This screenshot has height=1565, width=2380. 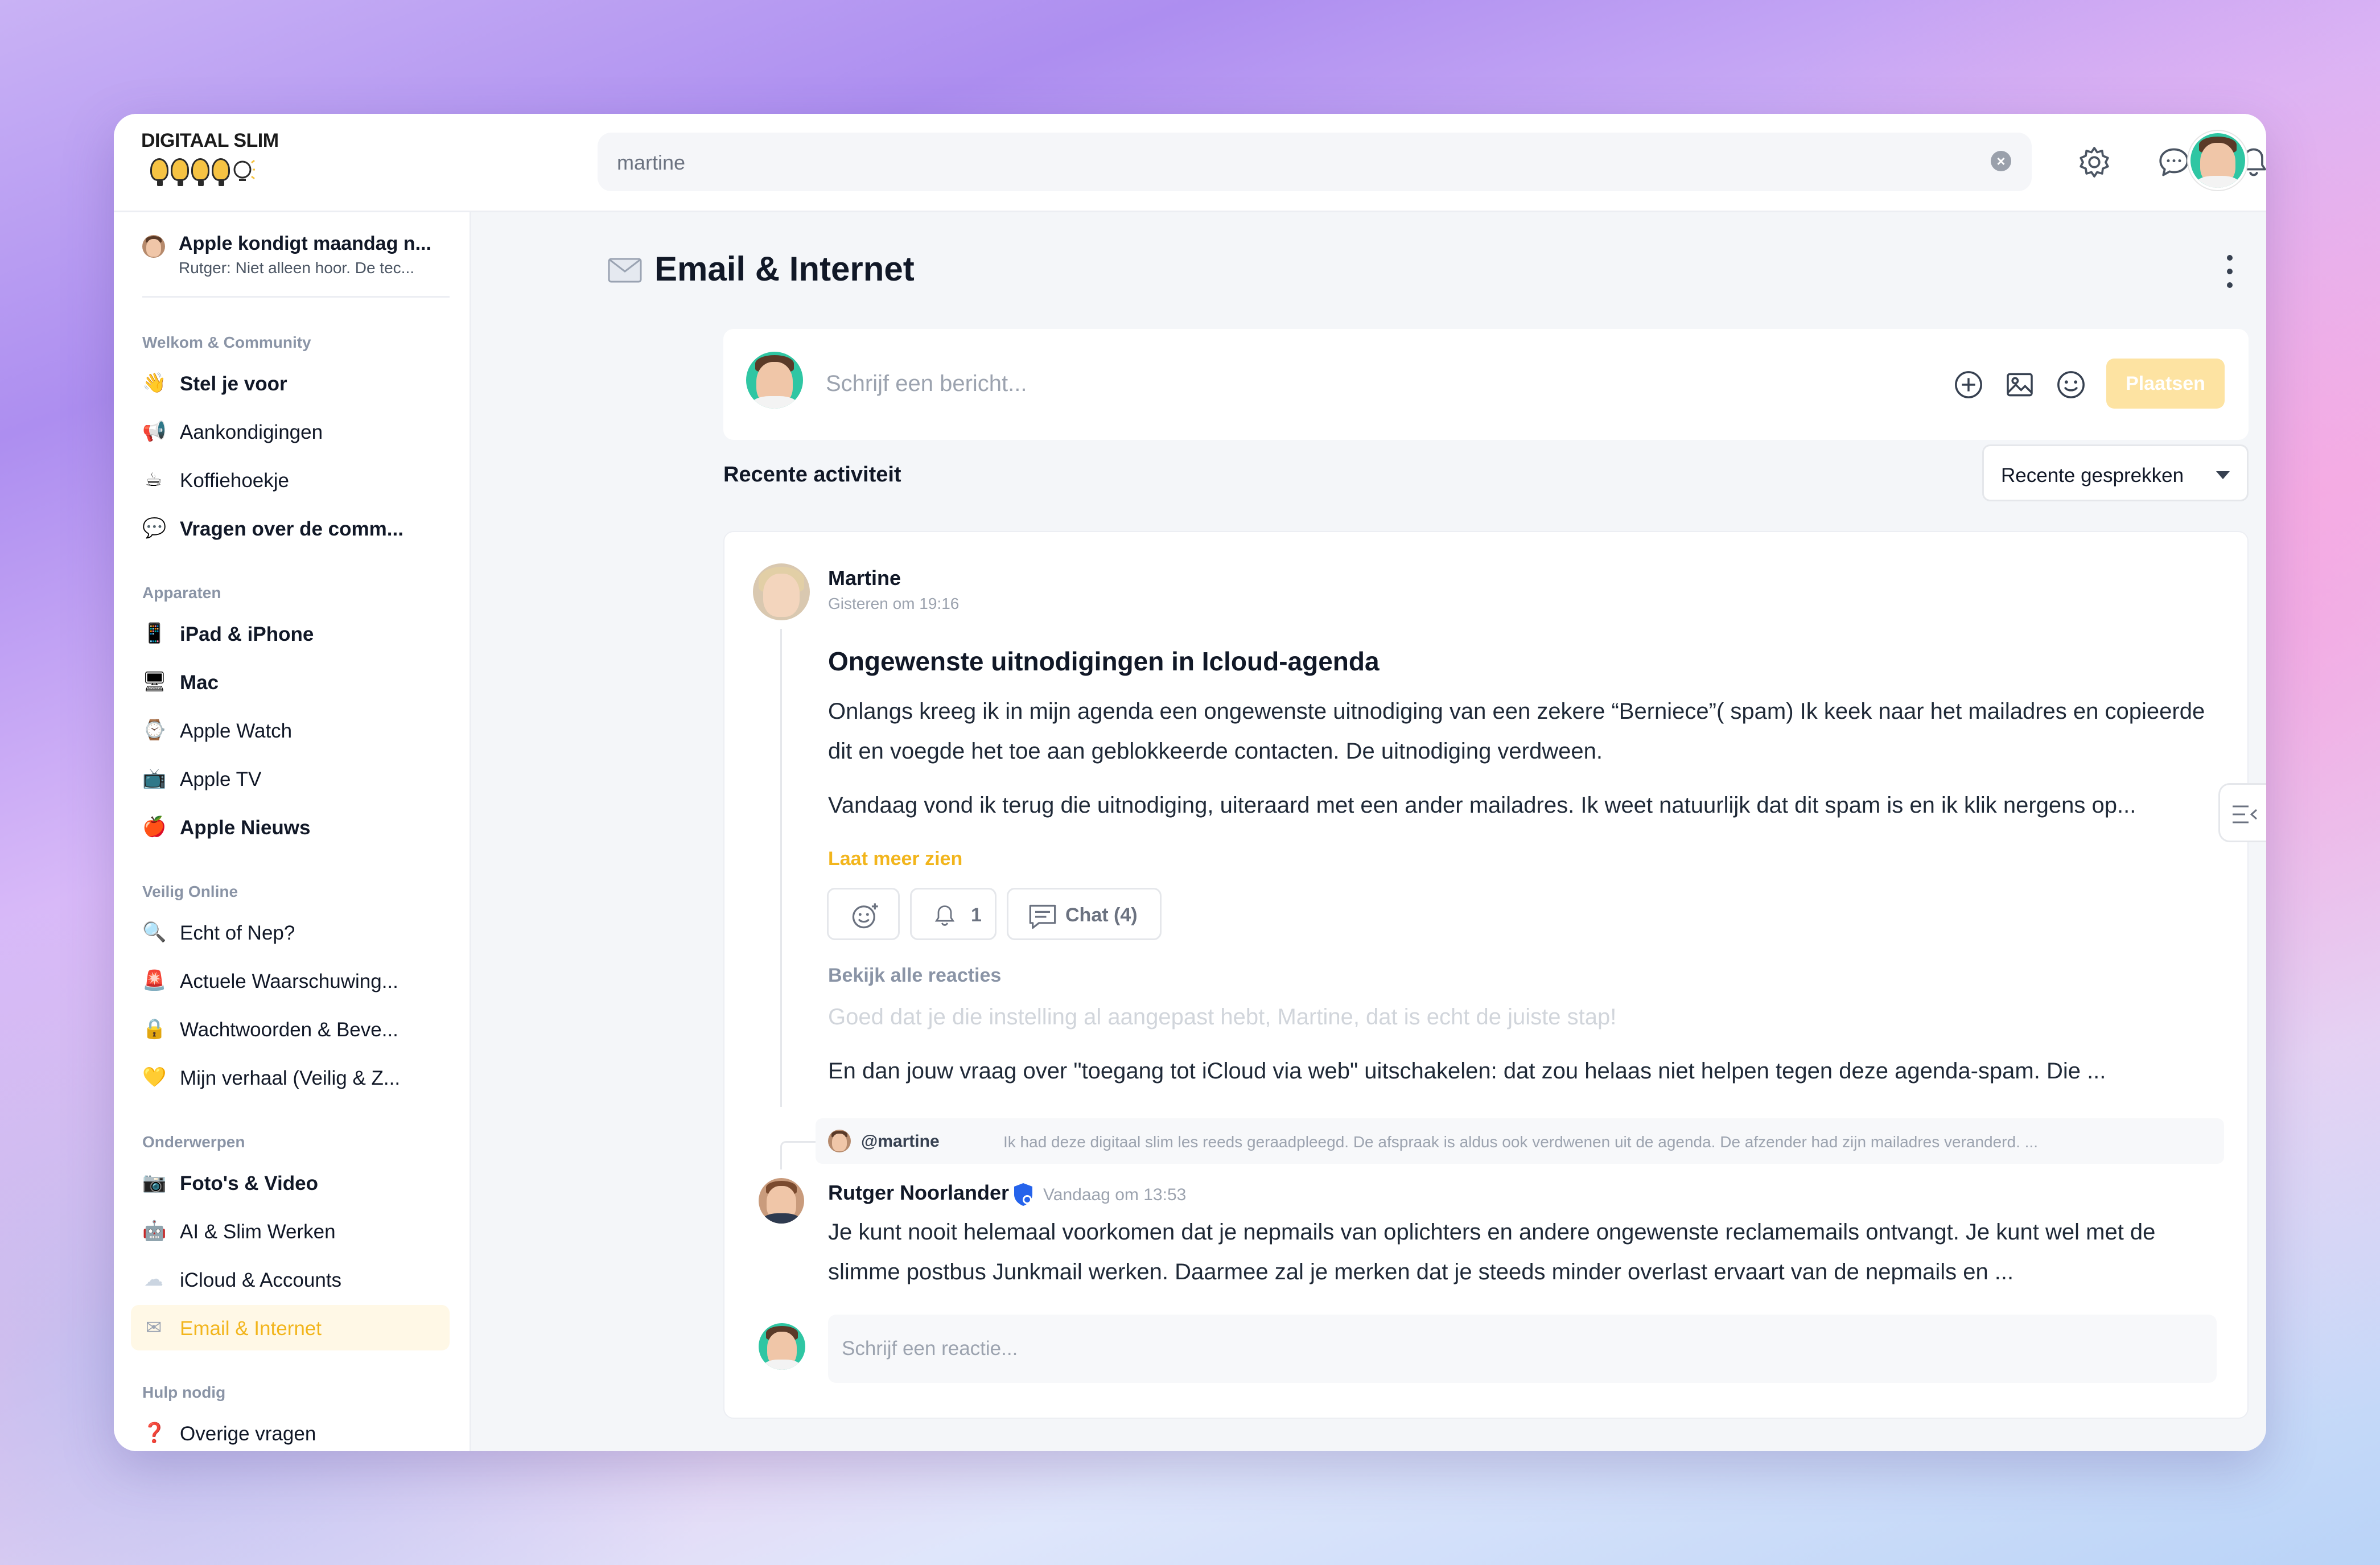 What do you see at coordinates (918, 1193) in the screenshot?
I see `reply-author: Rutger Noorlander` at bounding box center [918, 1193].